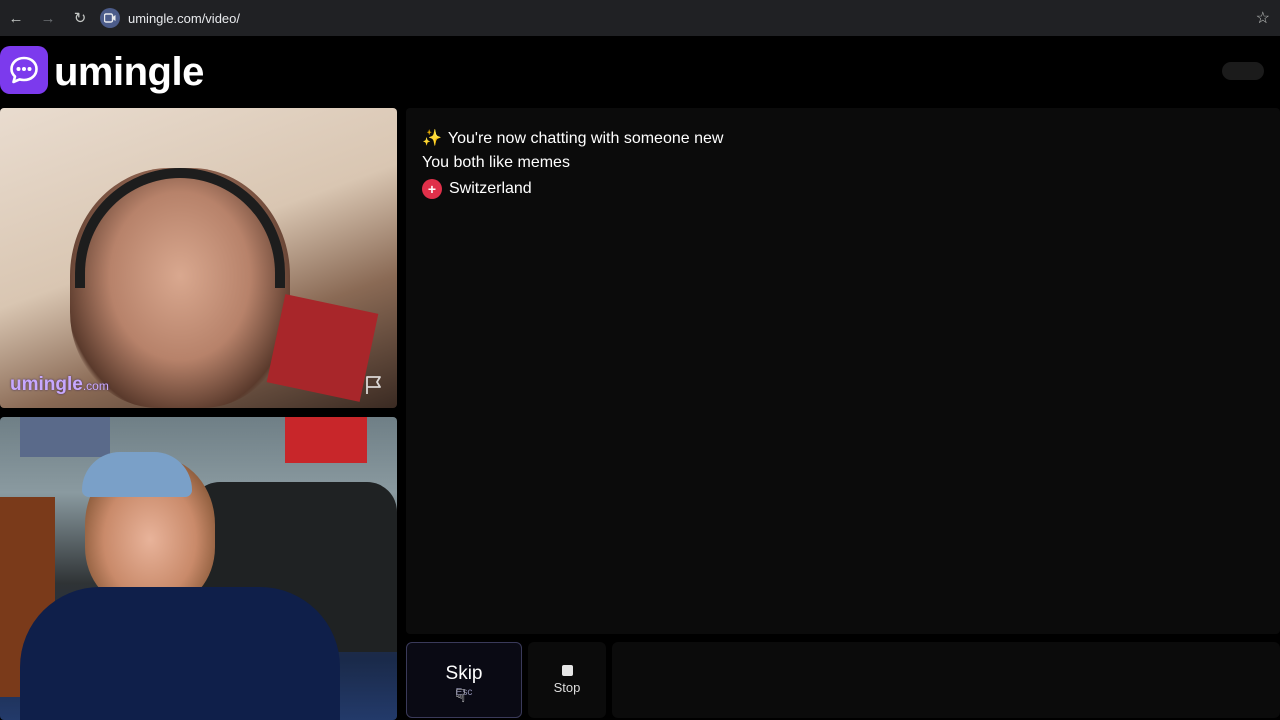  I want to click on forward-button: →, so click(48, 18).